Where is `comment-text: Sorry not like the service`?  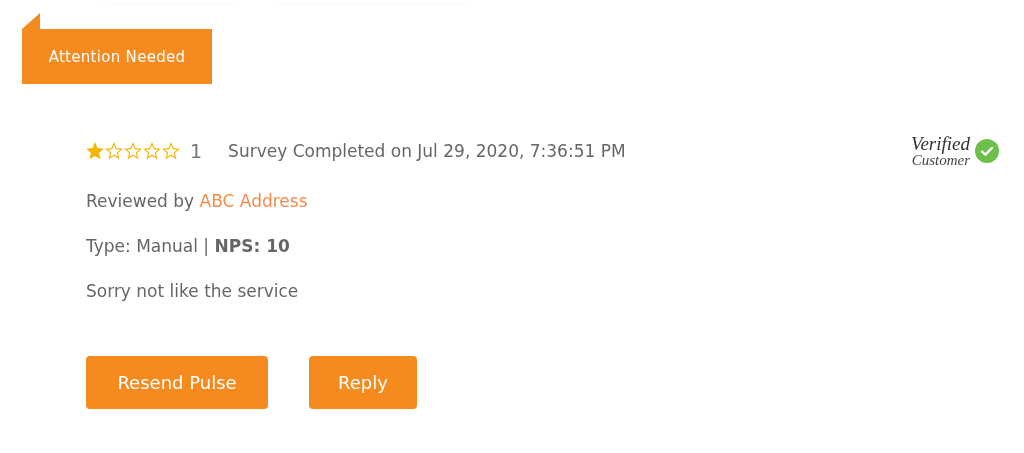
comment-text: Sorry not like the service is located at coordinates (193, 292).